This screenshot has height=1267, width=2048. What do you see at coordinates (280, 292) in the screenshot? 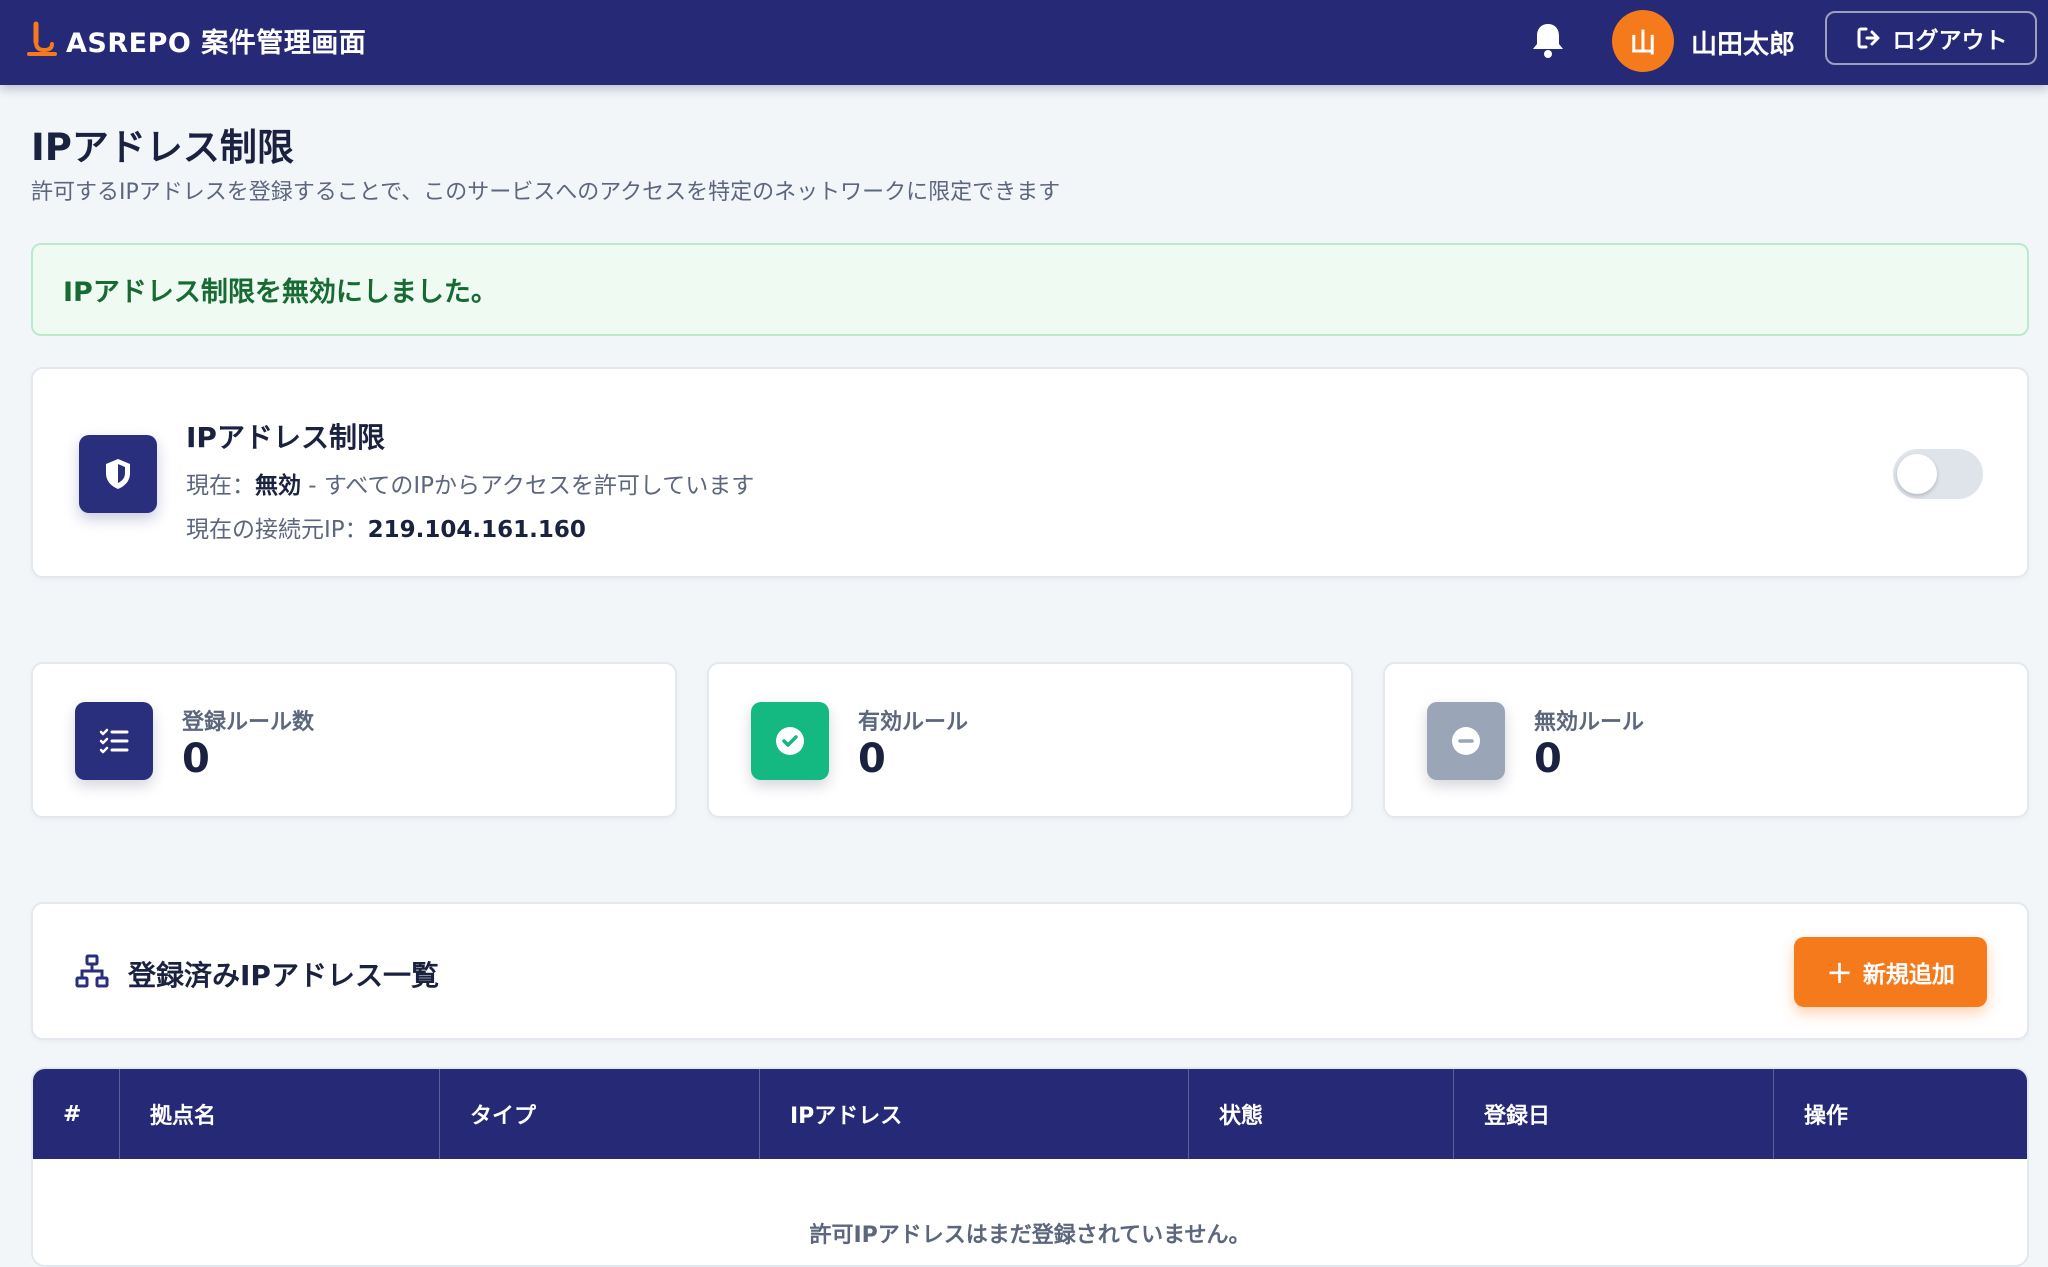
I see `alert-message: IPアドレス制限を無効にしました。` at bounding box center [280, 292].